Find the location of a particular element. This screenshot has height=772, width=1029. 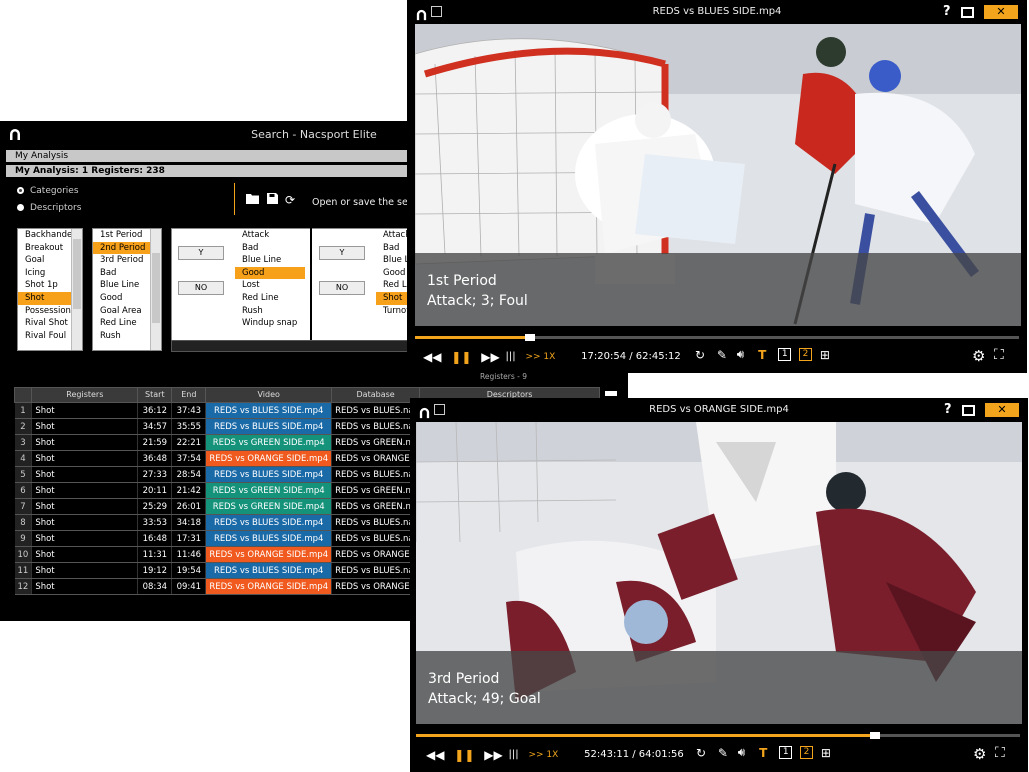

collapse-marker is located at coordinates (611, 393).